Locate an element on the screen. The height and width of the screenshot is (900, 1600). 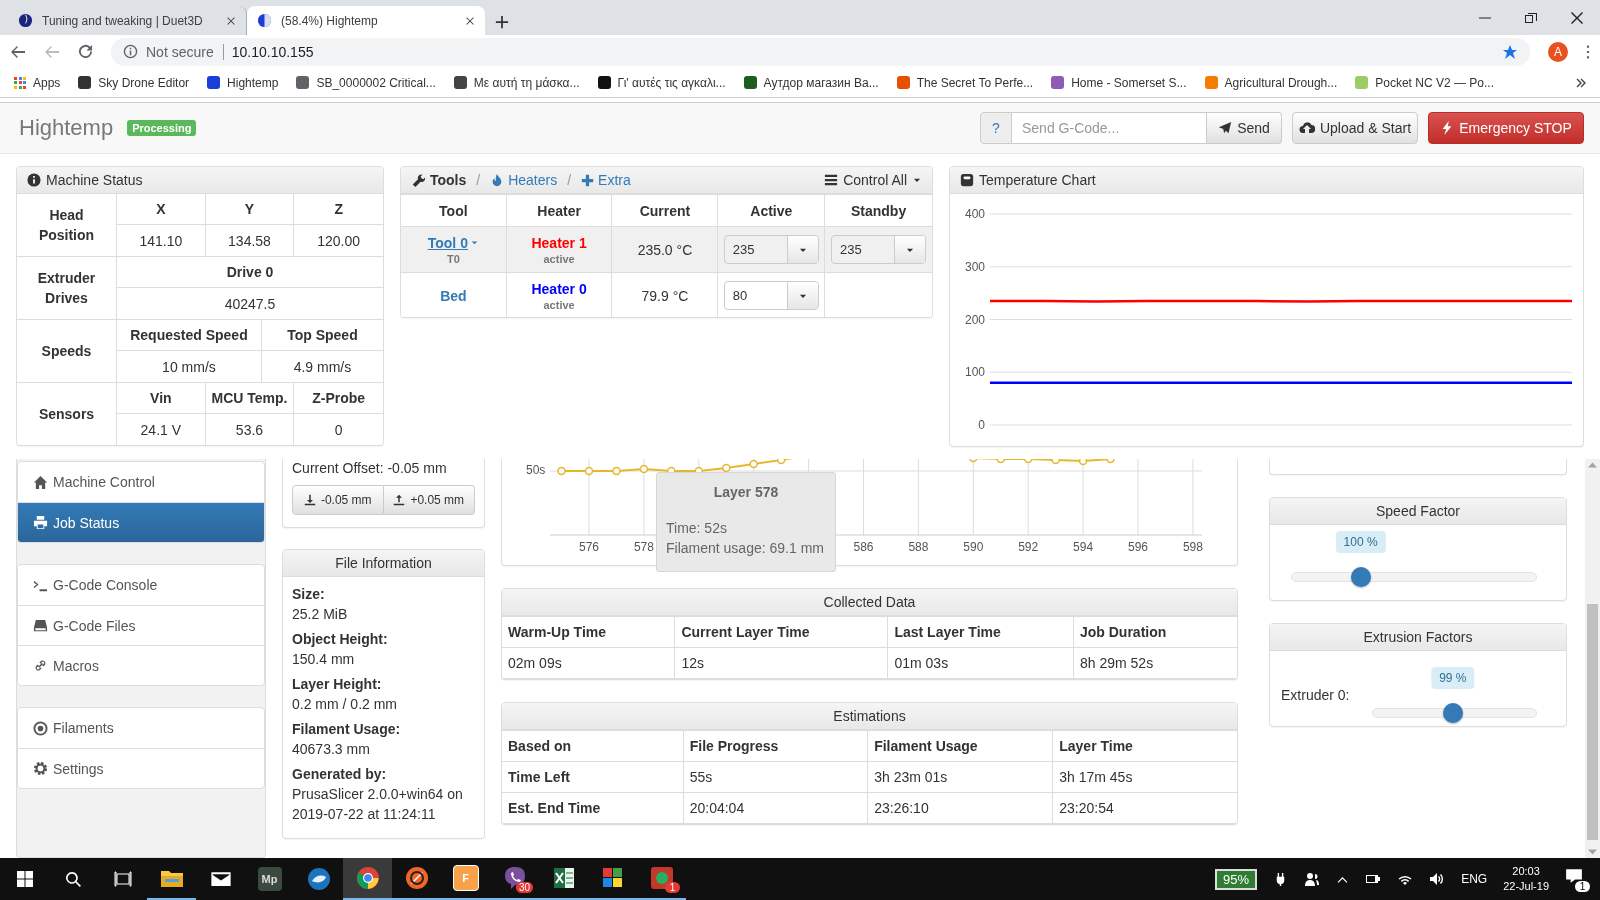
info-label: Generated by: is located at coordinates (340, 774).